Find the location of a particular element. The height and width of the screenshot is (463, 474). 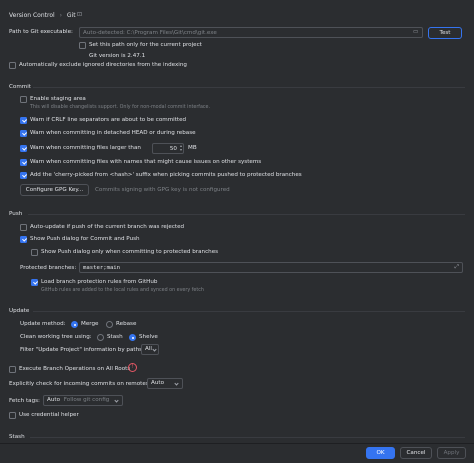

breadcrumb-root: Version Control is located at coordinates (32, 15).